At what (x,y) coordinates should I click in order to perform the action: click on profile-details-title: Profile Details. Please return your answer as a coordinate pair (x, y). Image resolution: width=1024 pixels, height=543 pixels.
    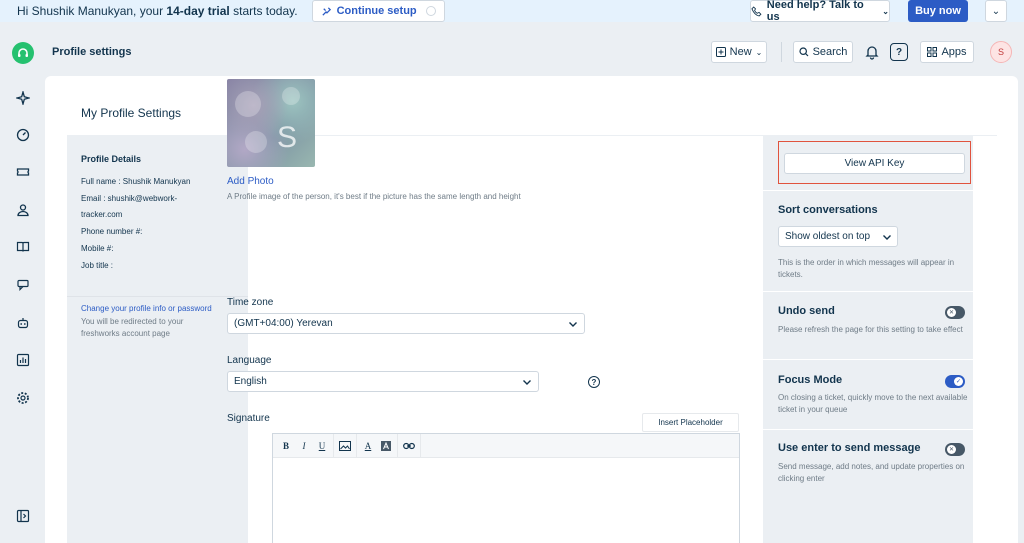
    Looking at the image, I should click on (111, 159).